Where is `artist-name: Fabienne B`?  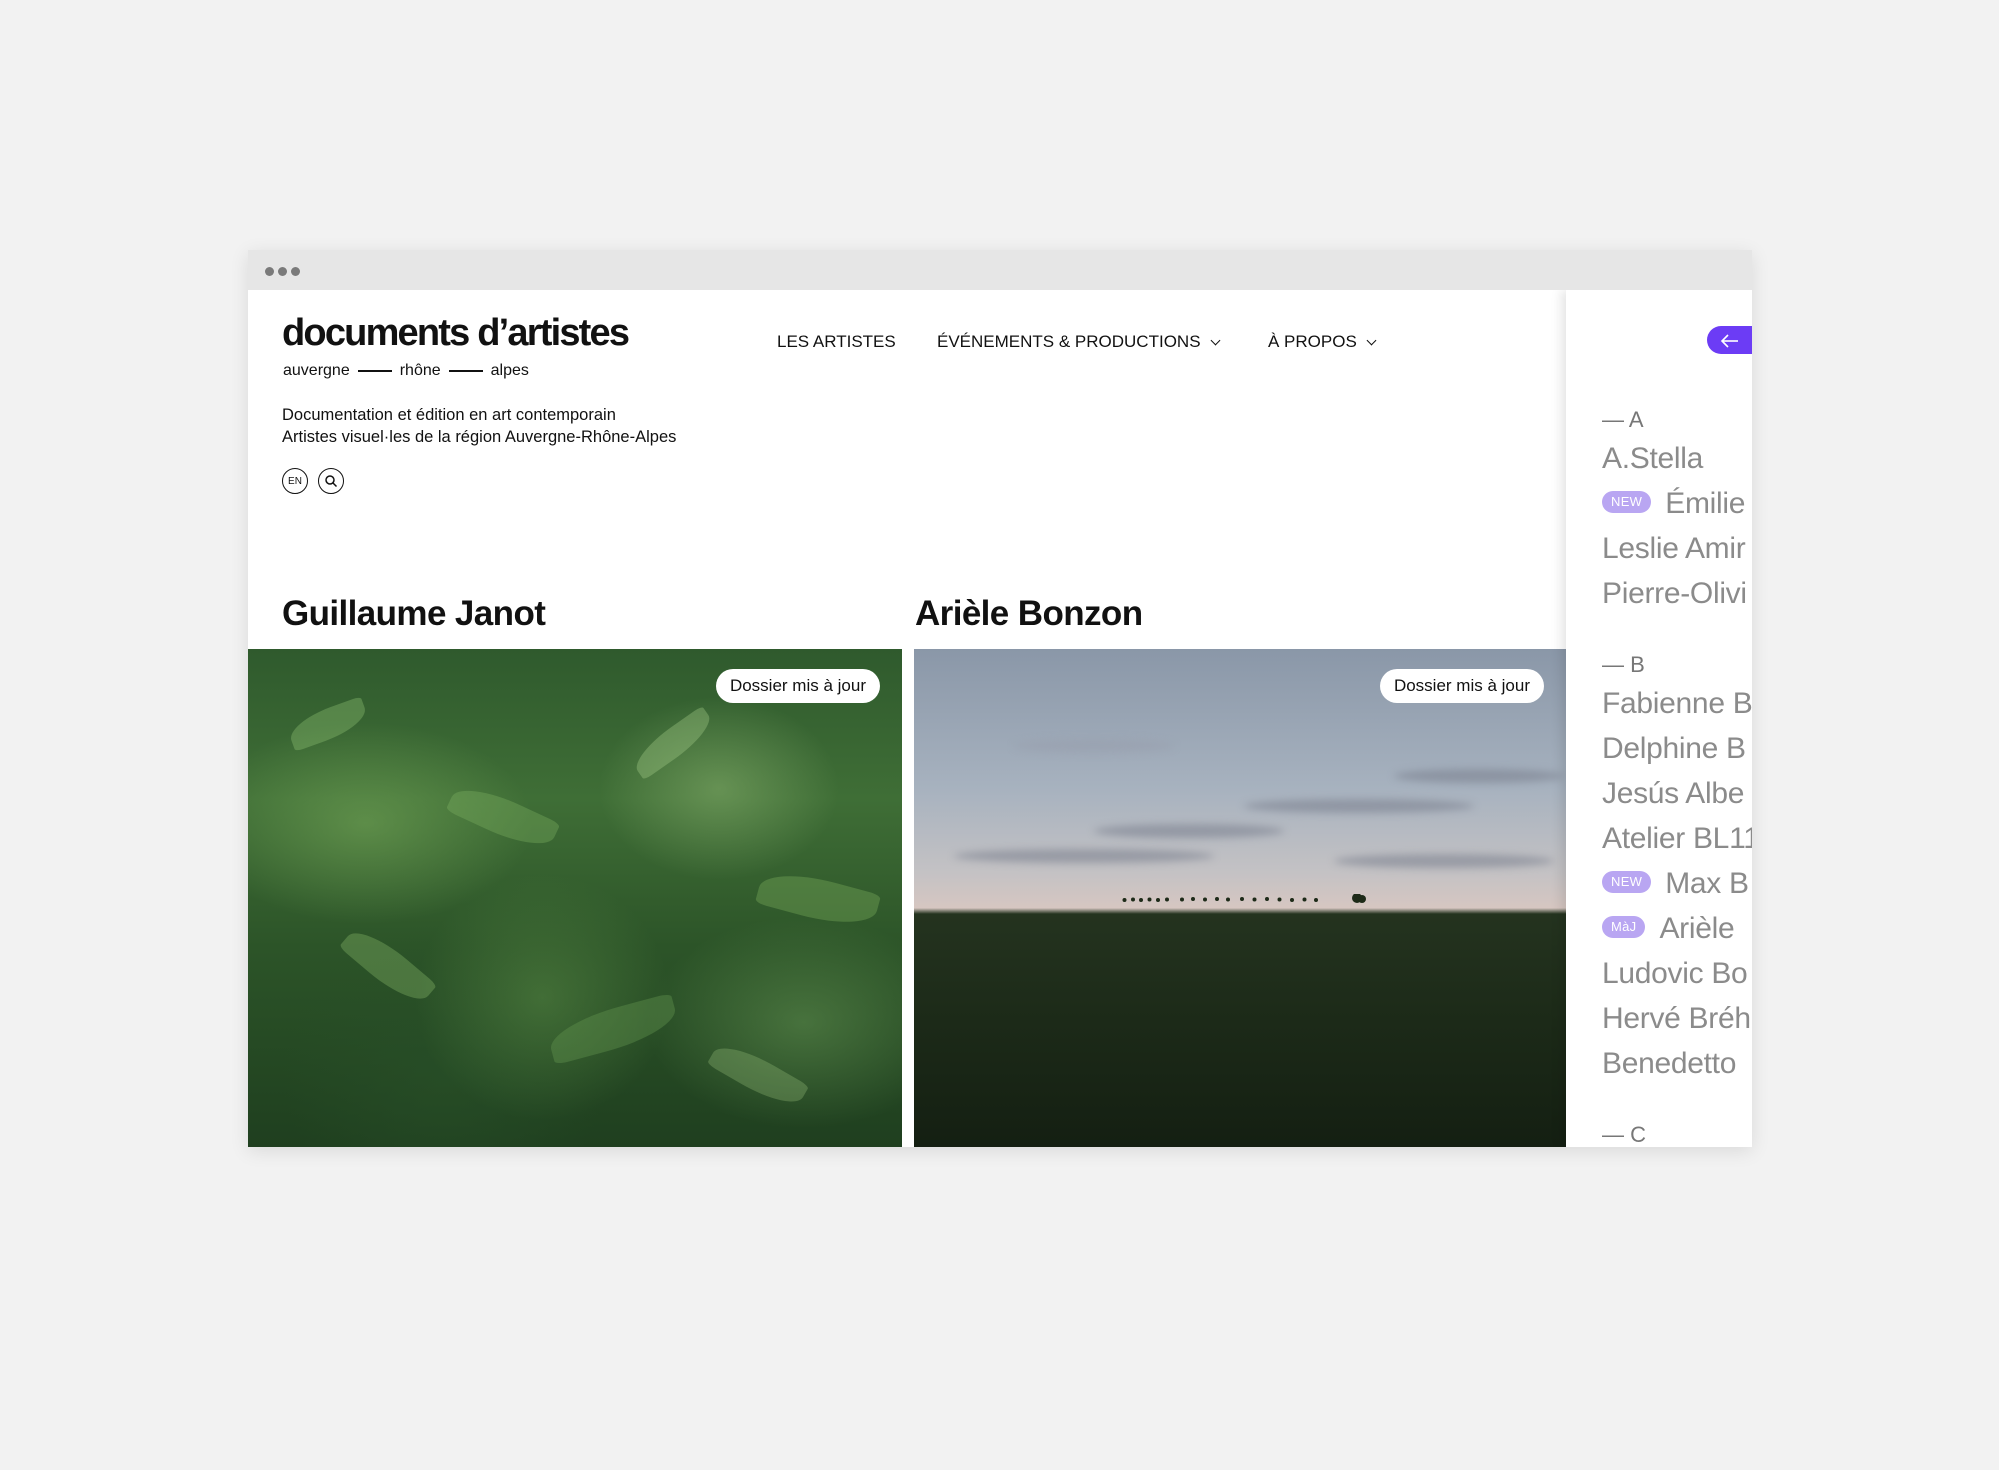 artist-name: Fabienne B is located at coordinates (1677, 703).